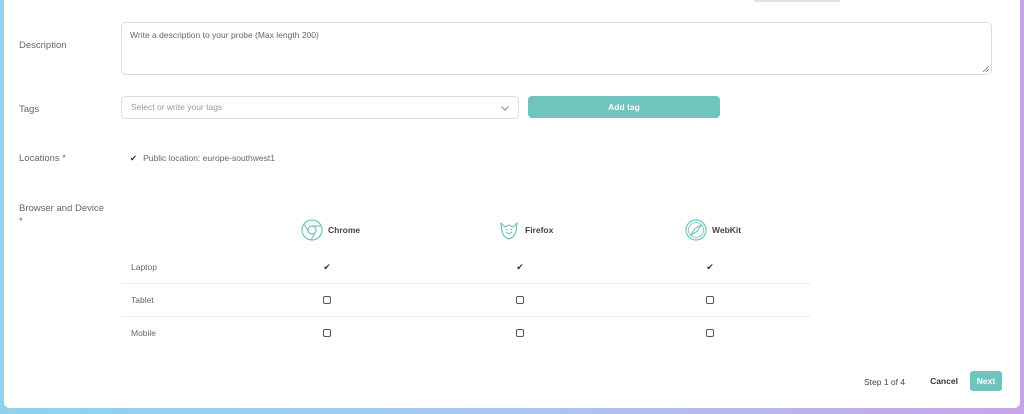 Image resolution: width=1024 pixels, height=414 pixels. What do you see at coordinates (64, 215) in the screenshot?
I see `browser-device-label: Browser and Device *` at bounding box center [64, 215].